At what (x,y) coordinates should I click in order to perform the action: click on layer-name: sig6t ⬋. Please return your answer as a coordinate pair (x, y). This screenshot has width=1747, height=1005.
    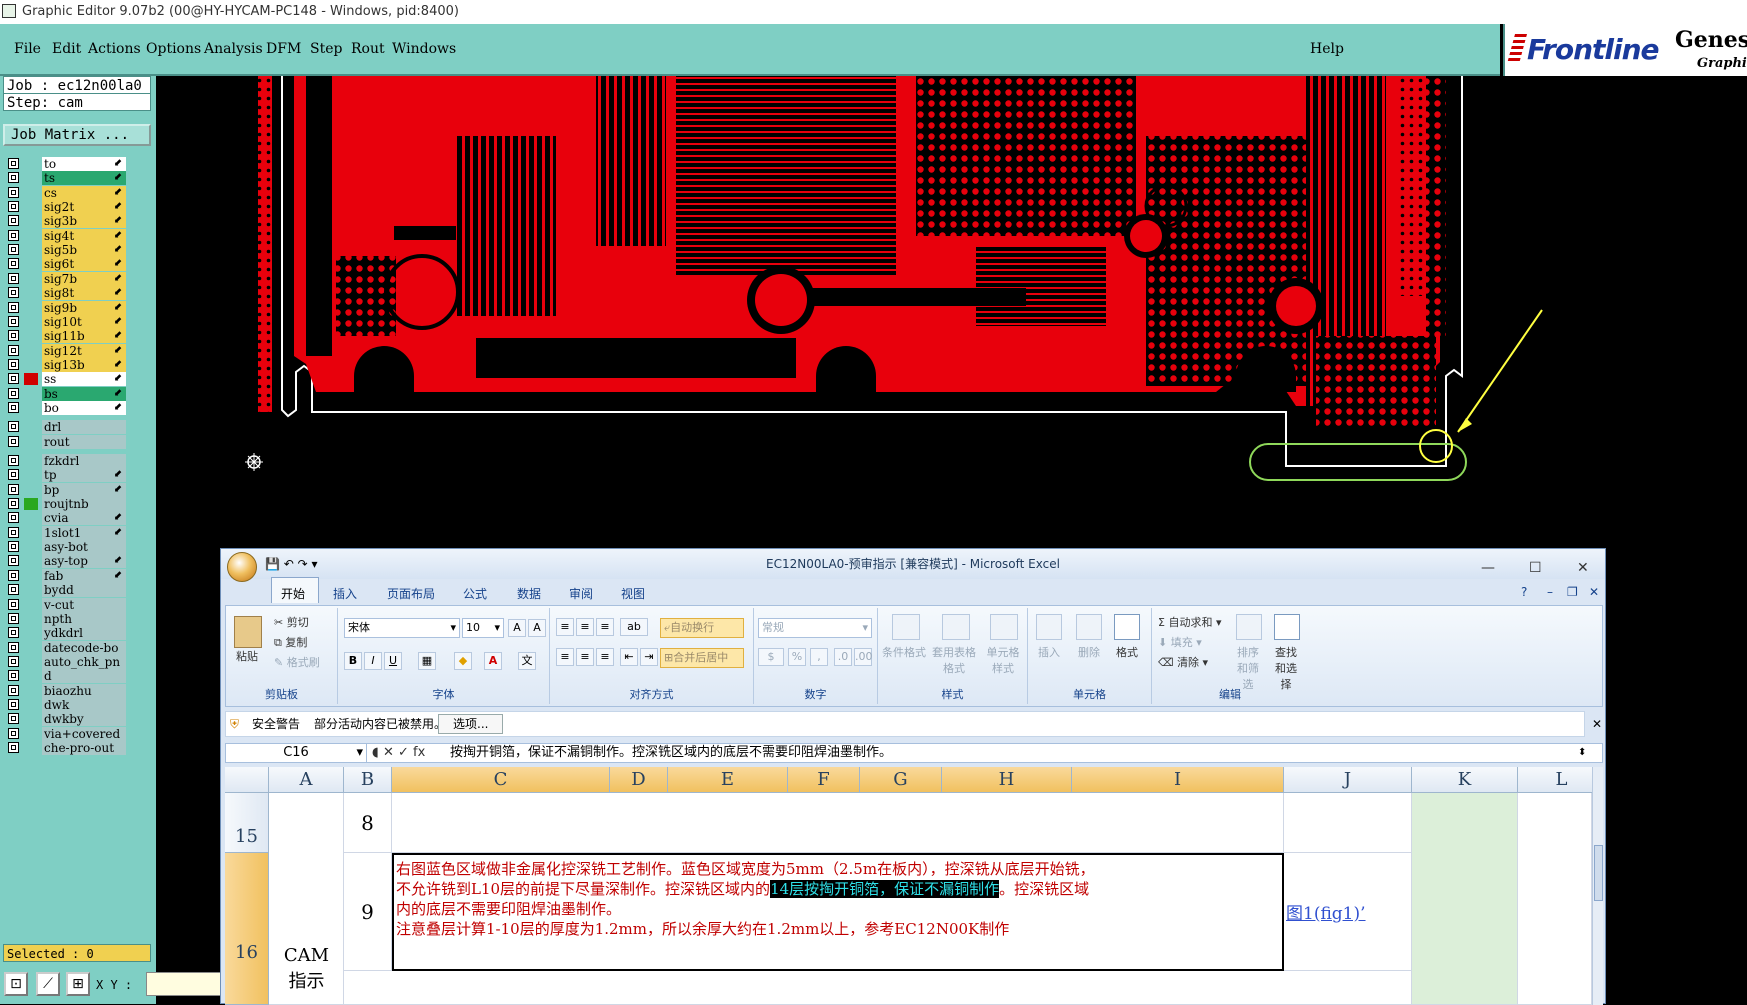
    Looking at the image, I should click on (84, 264).